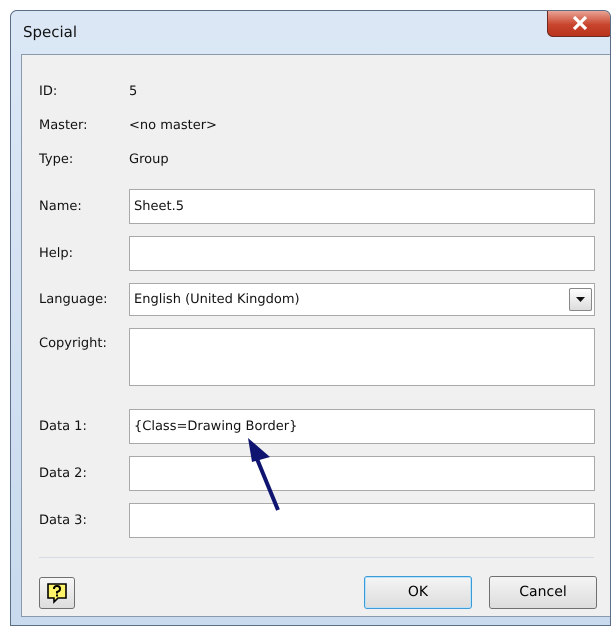 The height and width of the screenshot is (626, 611). Describe the element at coordinates (63, 521) in the screenshot. I see `field-label: Data 3:` at that location.